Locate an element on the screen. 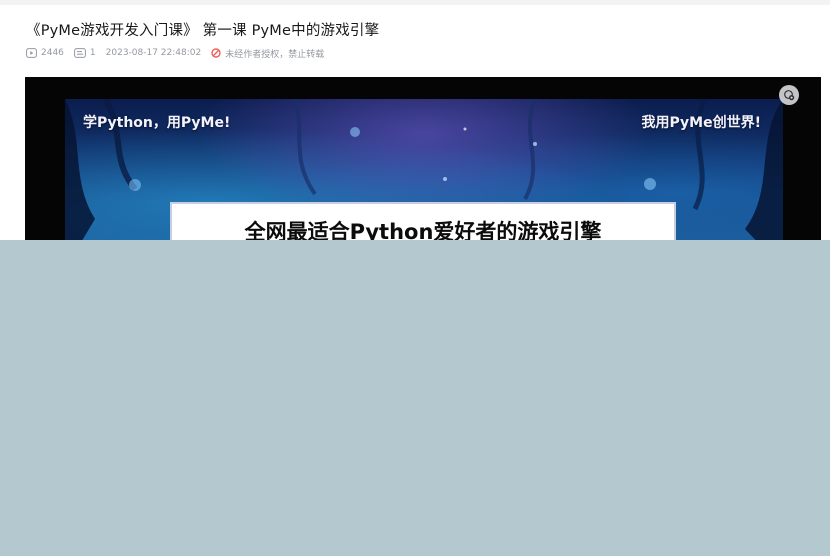 This screenshot has height=556, width=830. settings-icon is located at coordinates (789, 95).